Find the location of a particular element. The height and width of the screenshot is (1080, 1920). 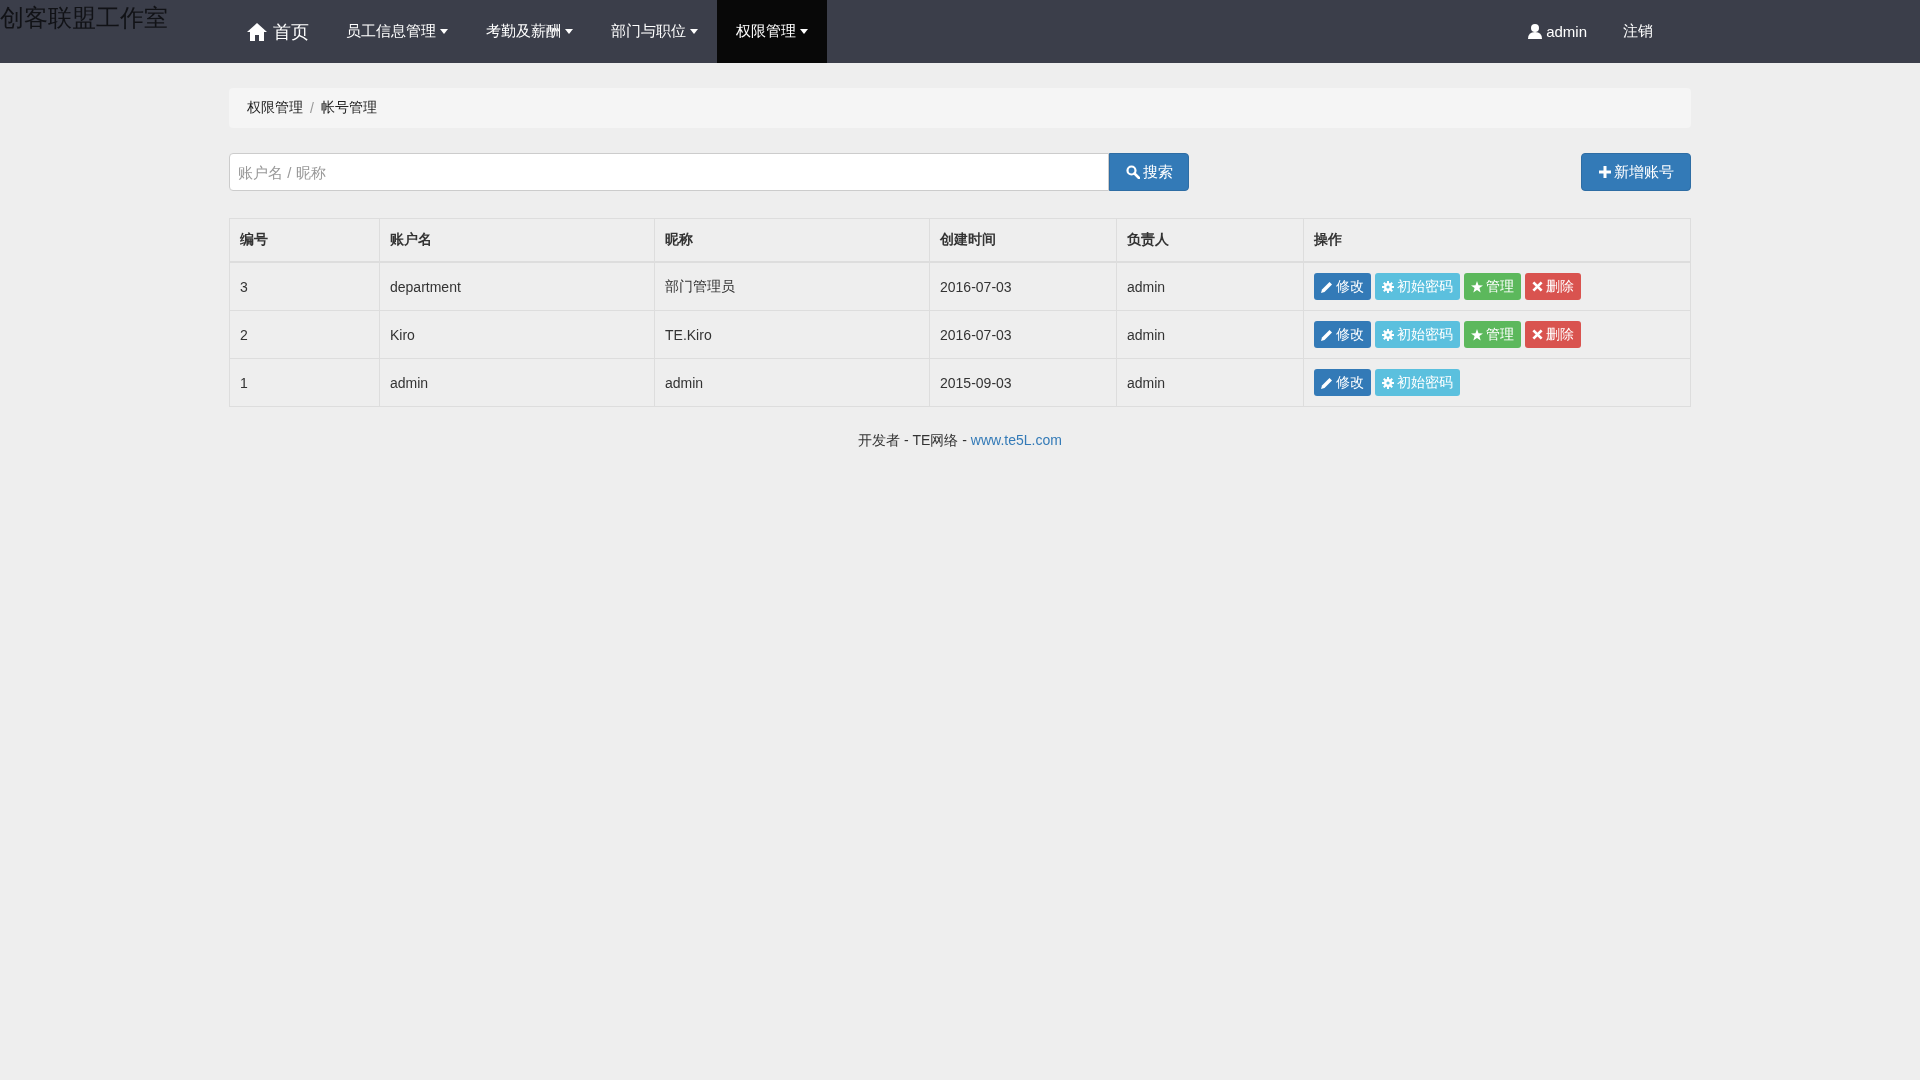

table-cell: TE.Kiro is located at coordinates (792, 335).